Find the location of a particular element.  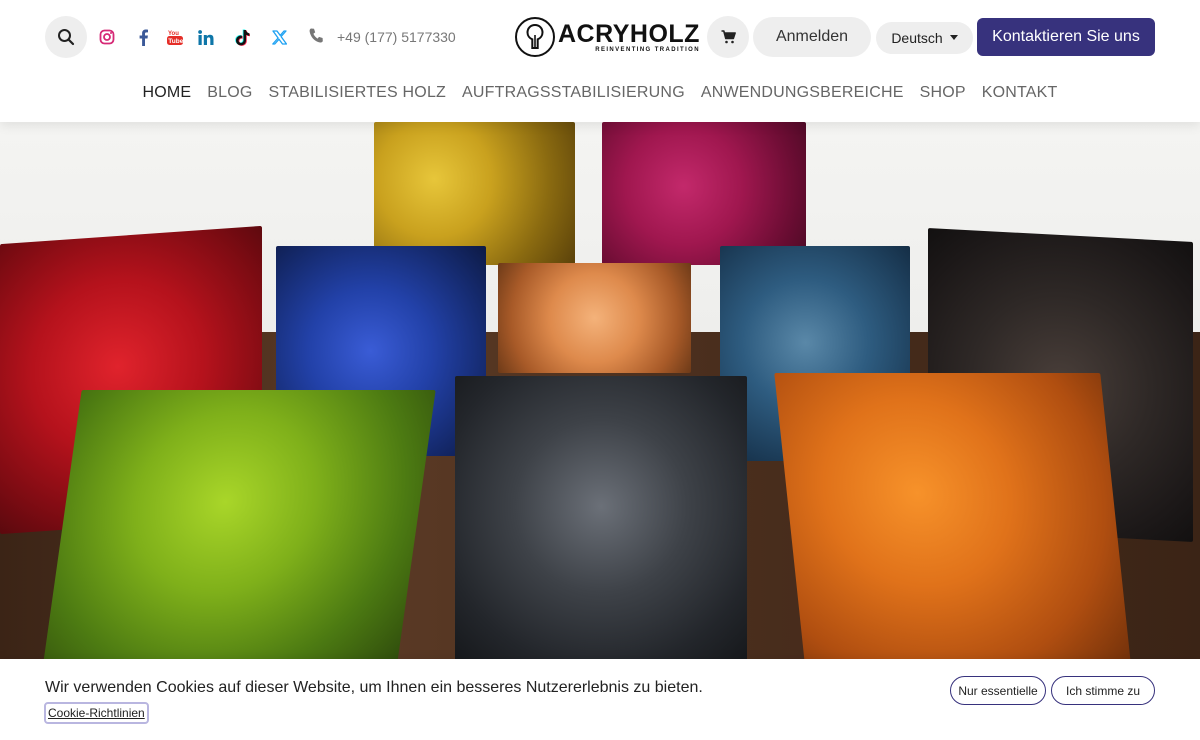

logo-tagline: REINVENTING TRADITION is located at coordinates (647, 49).